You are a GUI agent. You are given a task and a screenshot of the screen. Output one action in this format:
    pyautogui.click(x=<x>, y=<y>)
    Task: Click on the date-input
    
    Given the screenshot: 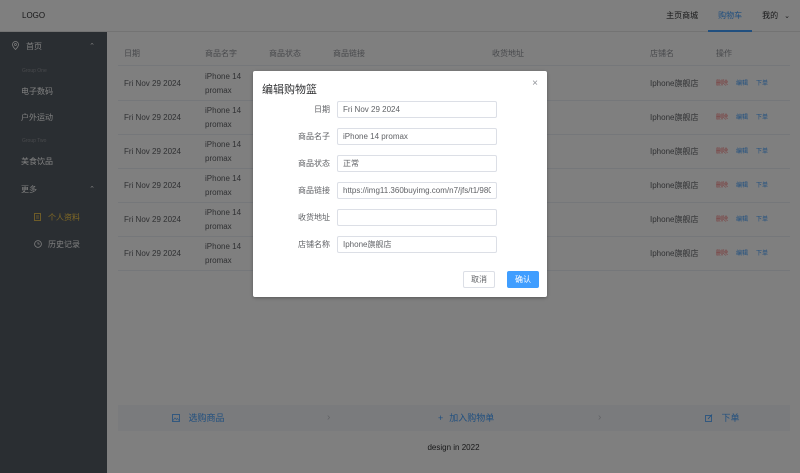 What is the action you would take?
    pyautogui.click(x=417, y=109)
    